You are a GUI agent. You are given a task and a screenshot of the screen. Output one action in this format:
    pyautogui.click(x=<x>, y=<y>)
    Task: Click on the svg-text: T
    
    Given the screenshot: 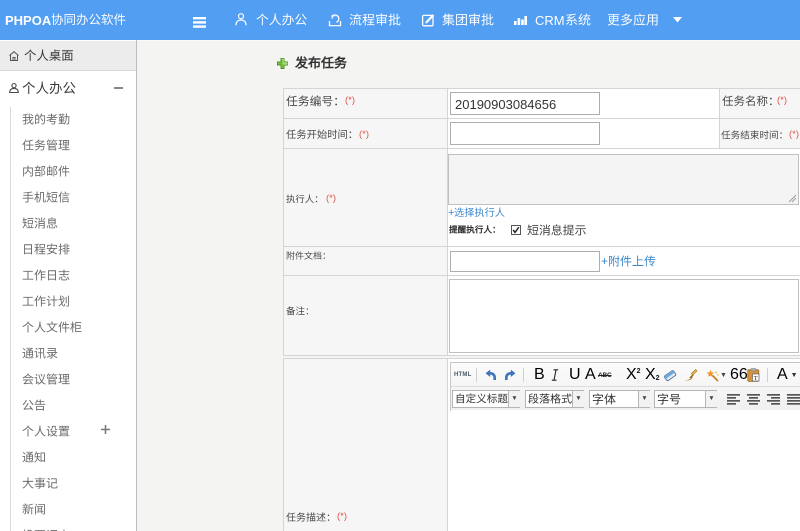 What is the action you would take?
    pyautogui.click(x=756, y=378)
    